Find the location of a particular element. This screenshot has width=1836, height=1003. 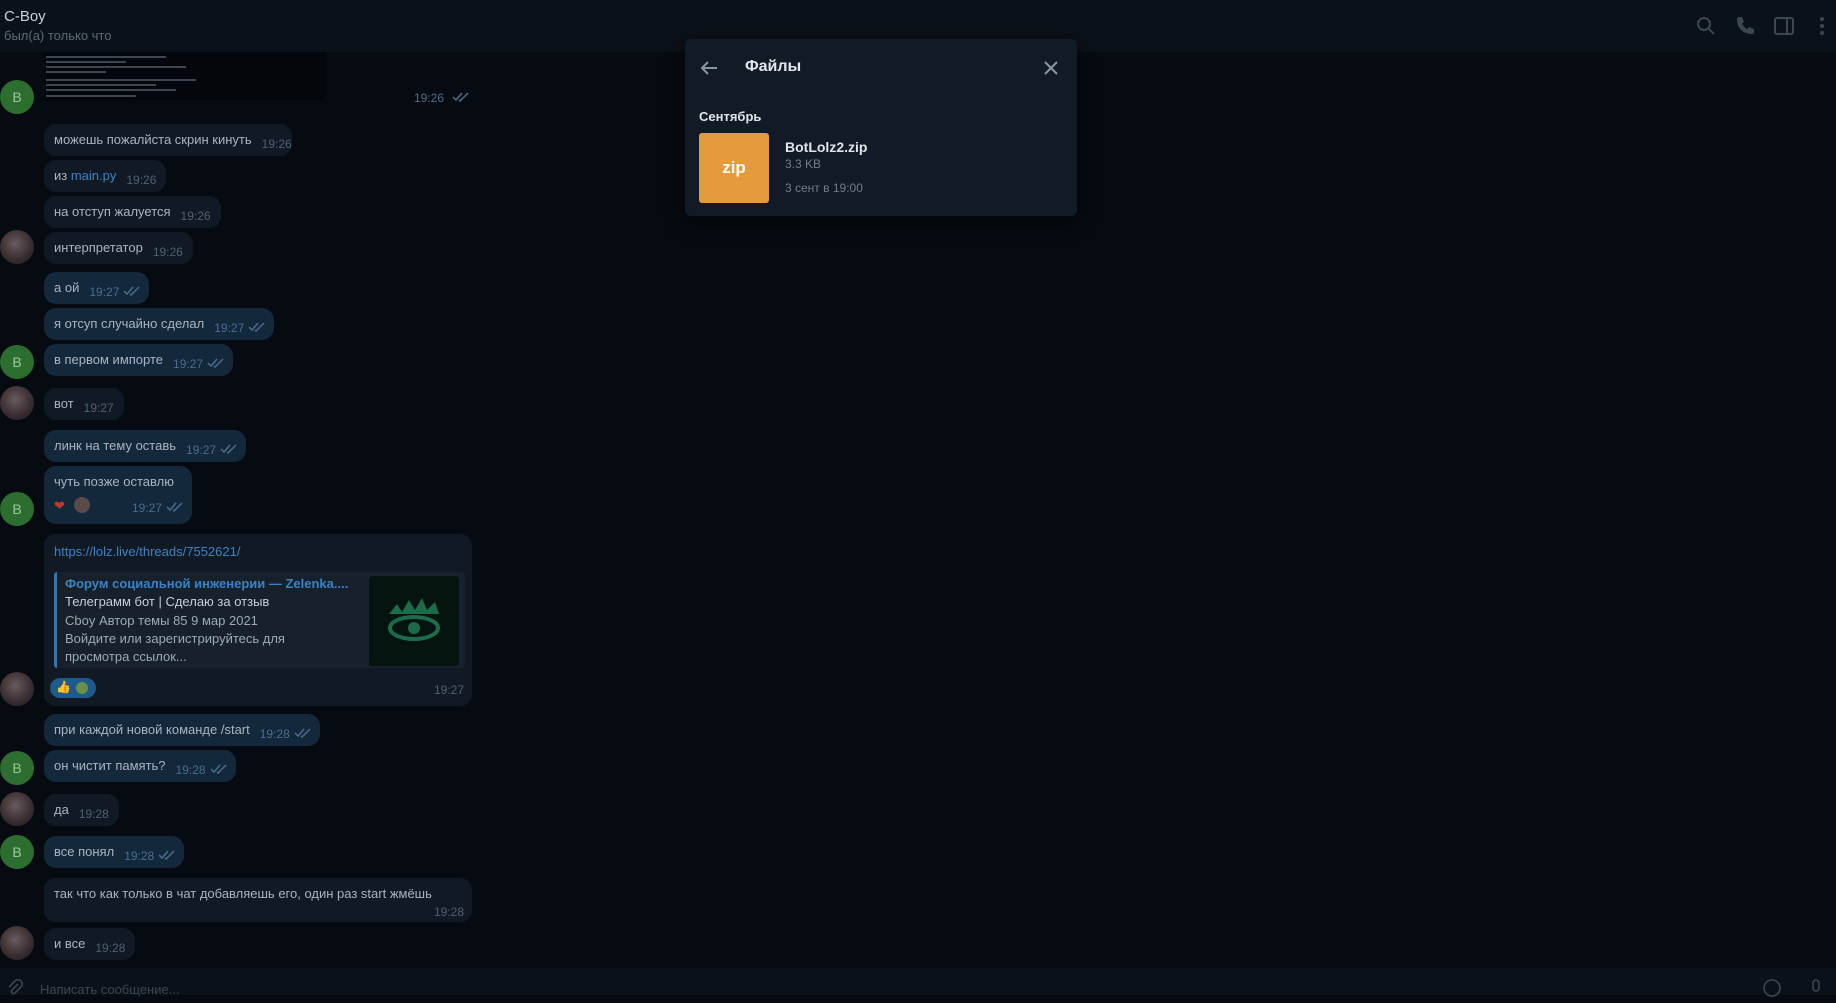

message-text: чуть позже оставлю is located at coordinates (114, 481).